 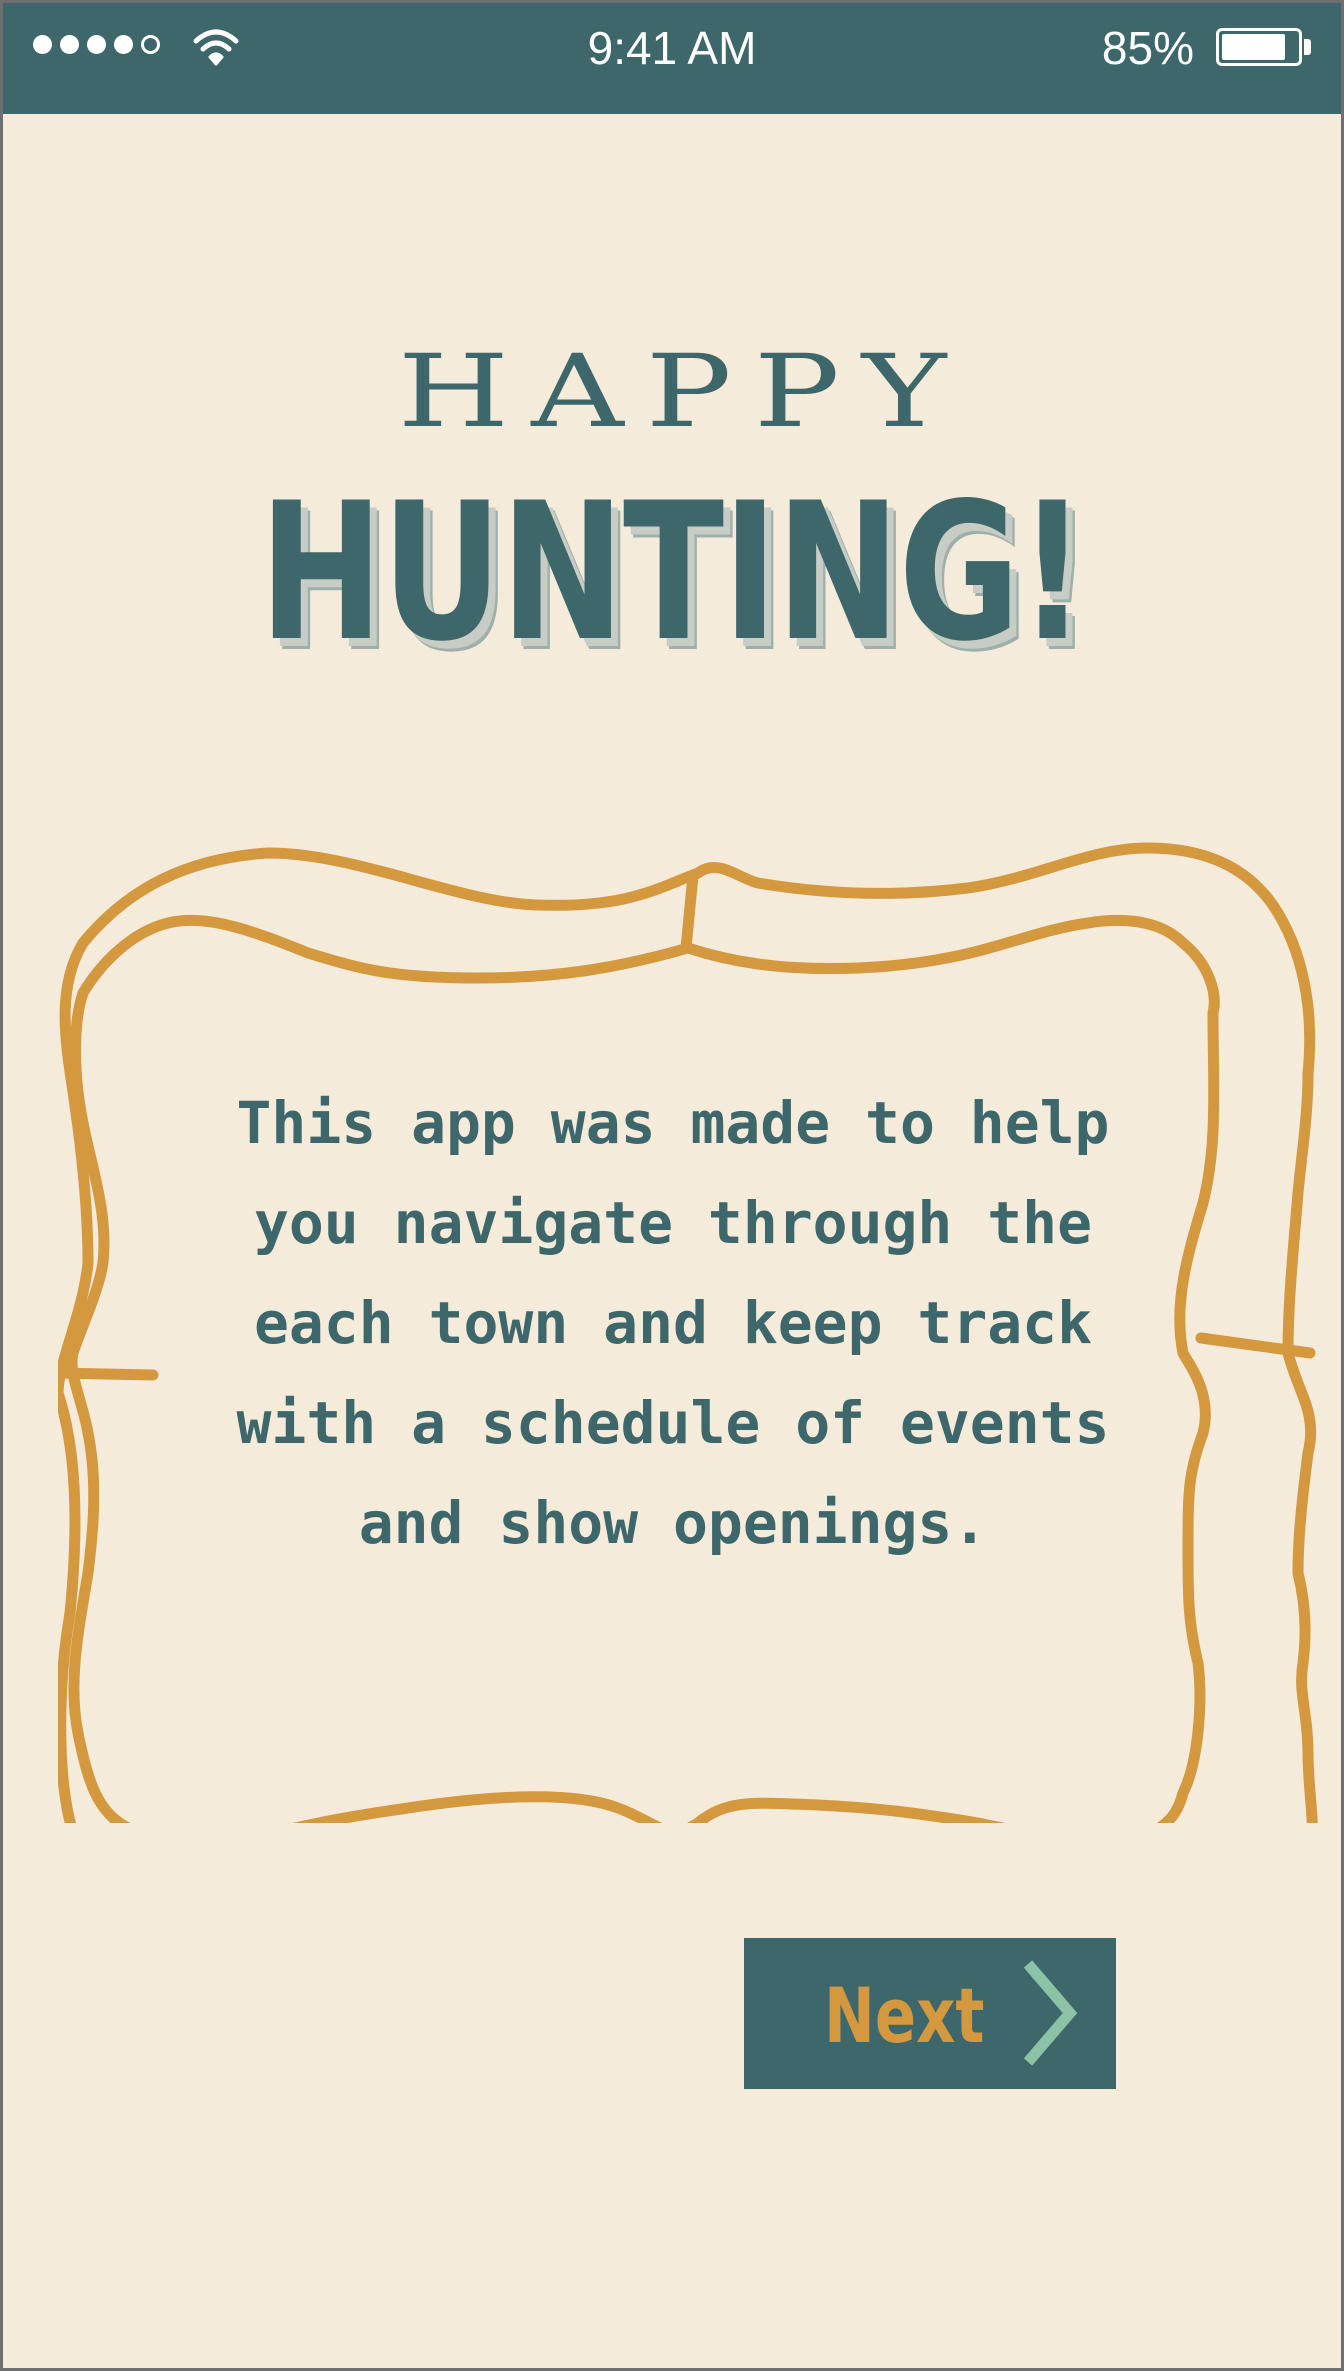 What do you see at coordinates (904, 2015) in the screenshot?
I see `next-button-label: Next` at bounding box center [904, 2015].